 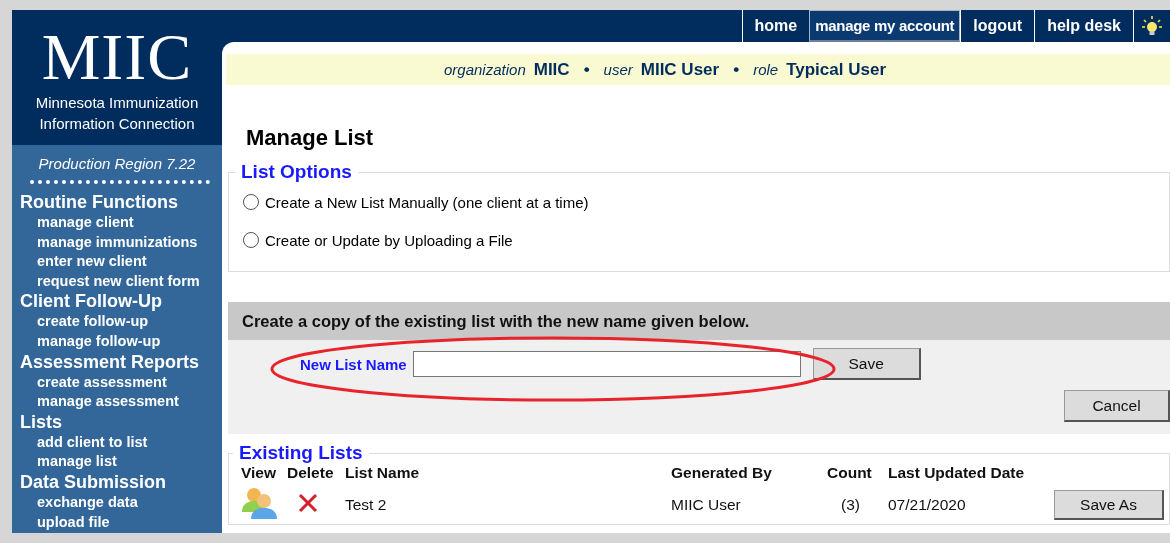 What do you see at coordinates (110, 362) in the screenshot?
I see `sidebar-heading: Assessment Reports` at bounding box center [110, 362].